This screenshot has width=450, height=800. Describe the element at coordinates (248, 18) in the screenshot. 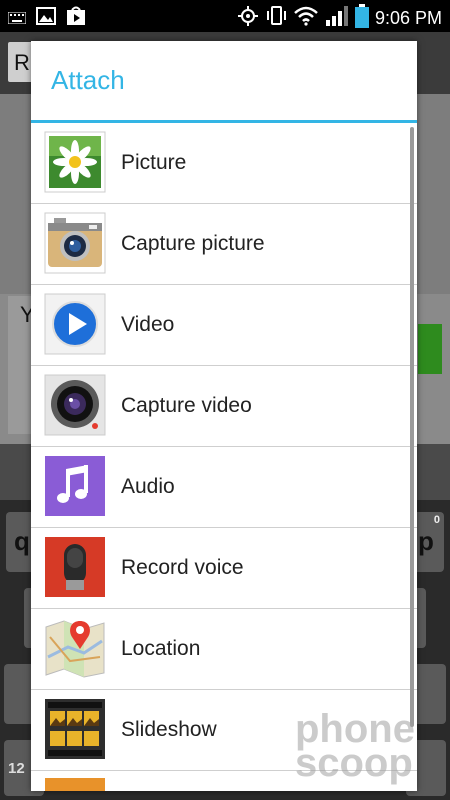

I see `gps-icon` at that location.